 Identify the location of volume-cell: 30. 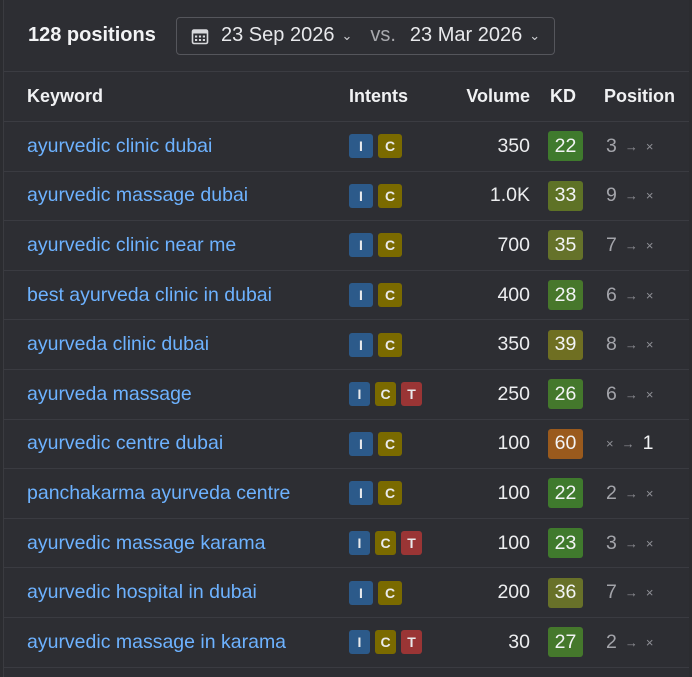
(476, 642).